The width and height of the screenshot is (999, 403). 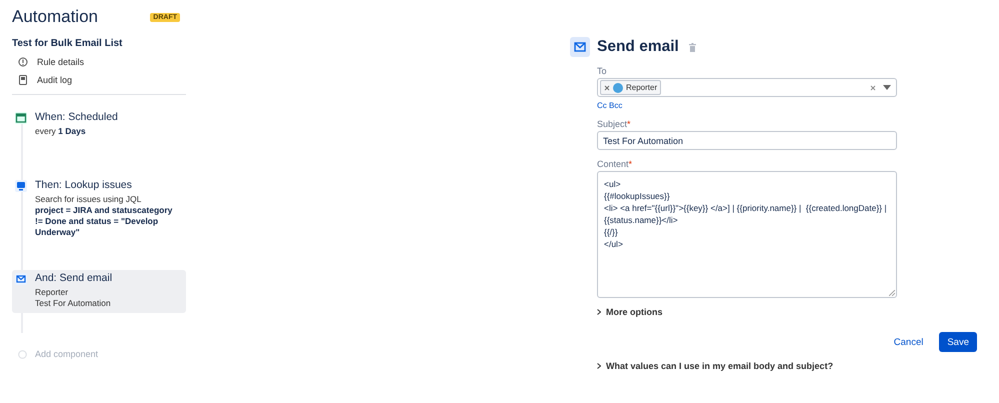 I want to click on page-title: Automation, so click(x=55, y=17).